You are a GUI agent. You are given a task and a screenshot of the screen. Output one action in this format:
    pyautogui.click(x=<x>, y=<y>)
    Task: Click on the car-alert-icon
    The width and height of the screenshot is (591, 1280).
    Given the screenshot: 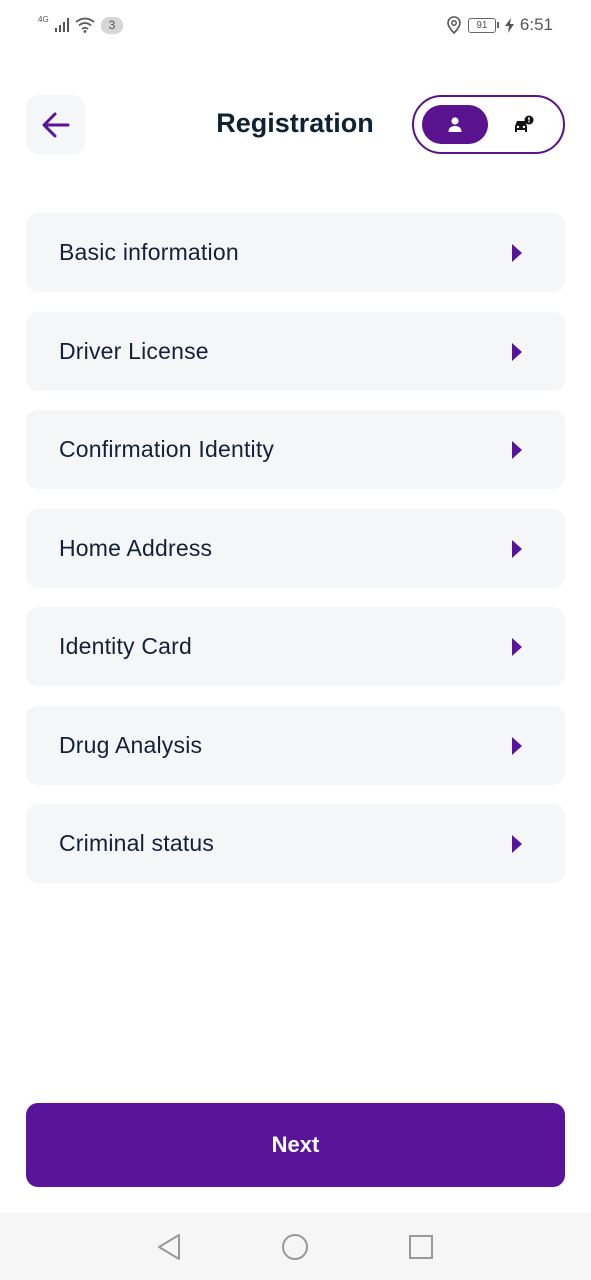 What is the action you would take?
    pyautogui.click(x=524, y=123)
    